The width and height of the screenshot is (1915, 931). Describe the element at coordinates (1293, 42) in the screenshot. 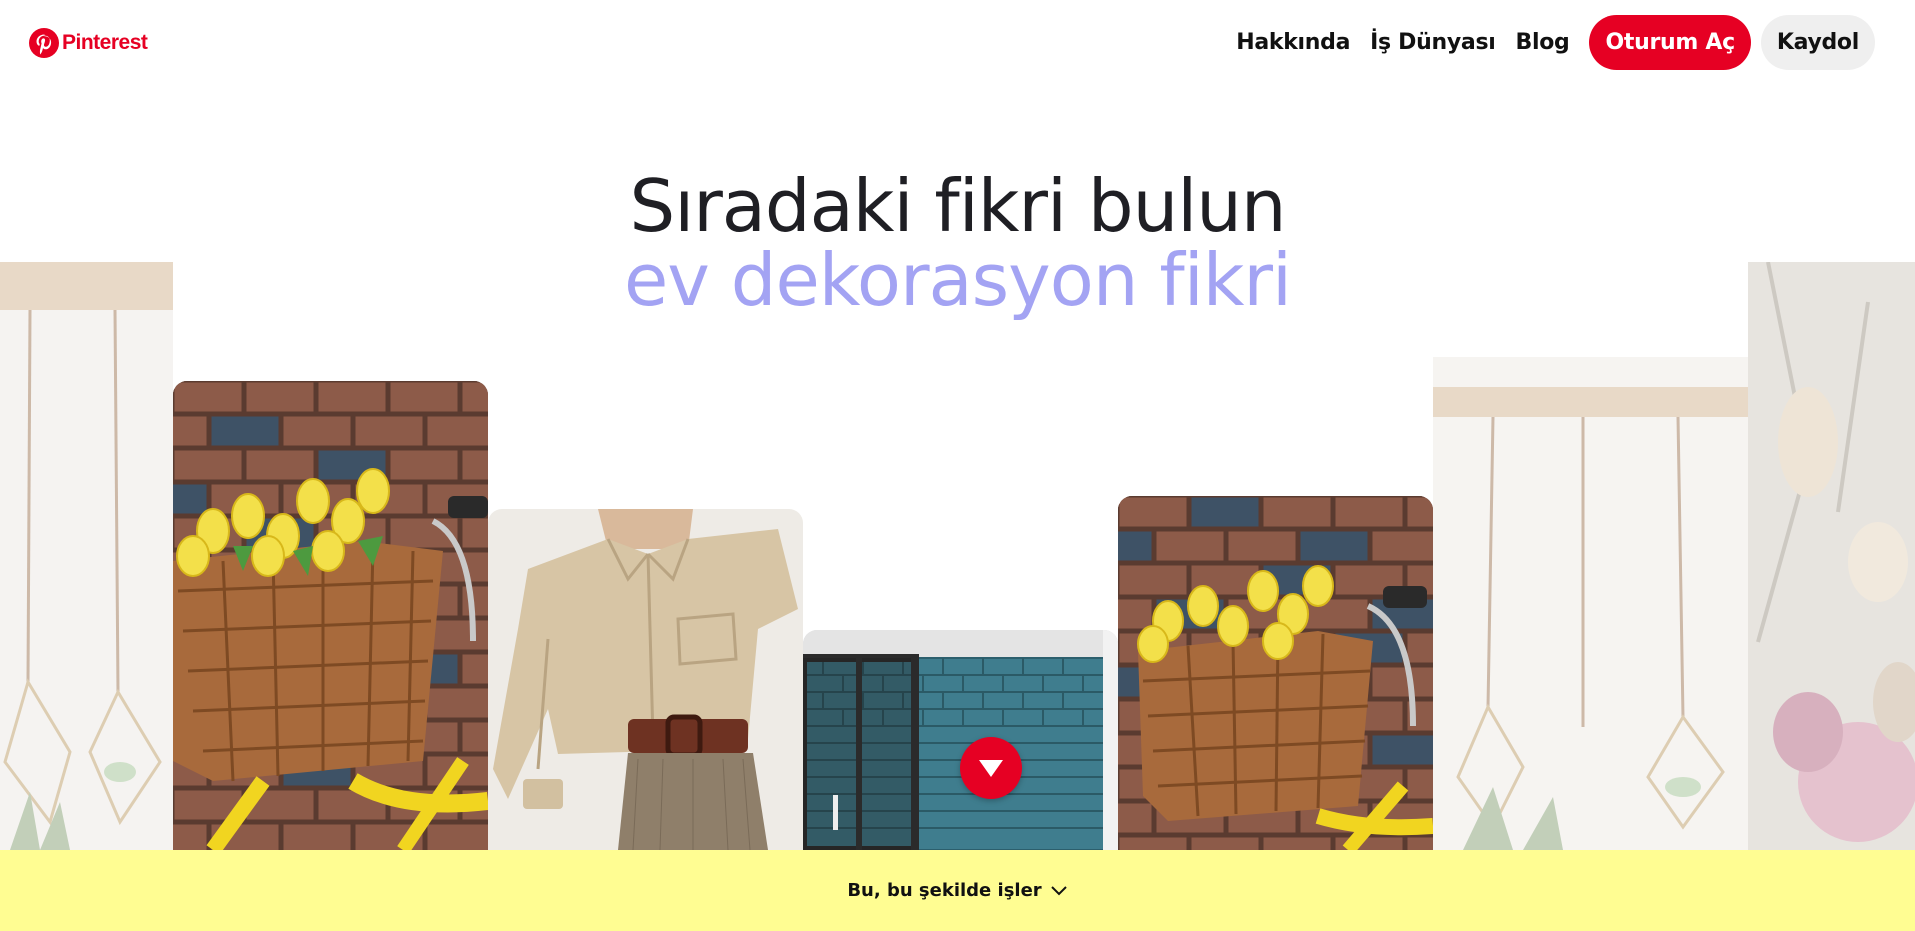

I see `nav-about-link: Hakkında` at that location.